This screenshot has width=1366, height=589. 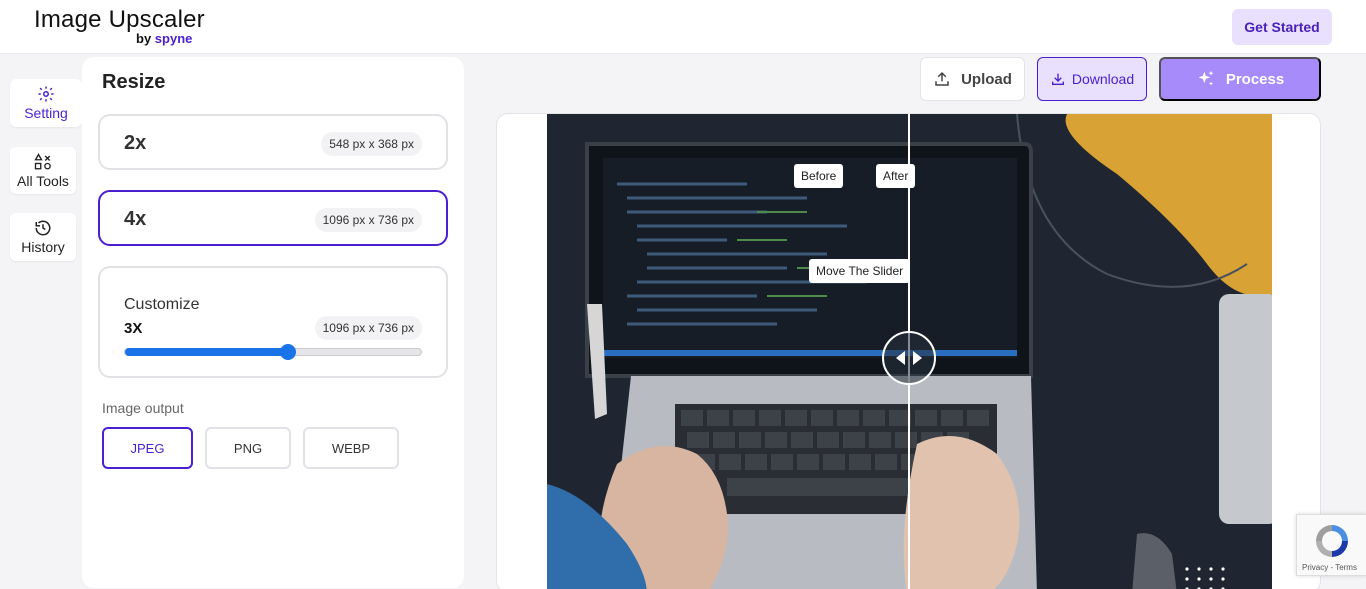 I want to click on resize-option-customize: Customize 3X 1096 px x 736 px, so click(x=273, y=322).